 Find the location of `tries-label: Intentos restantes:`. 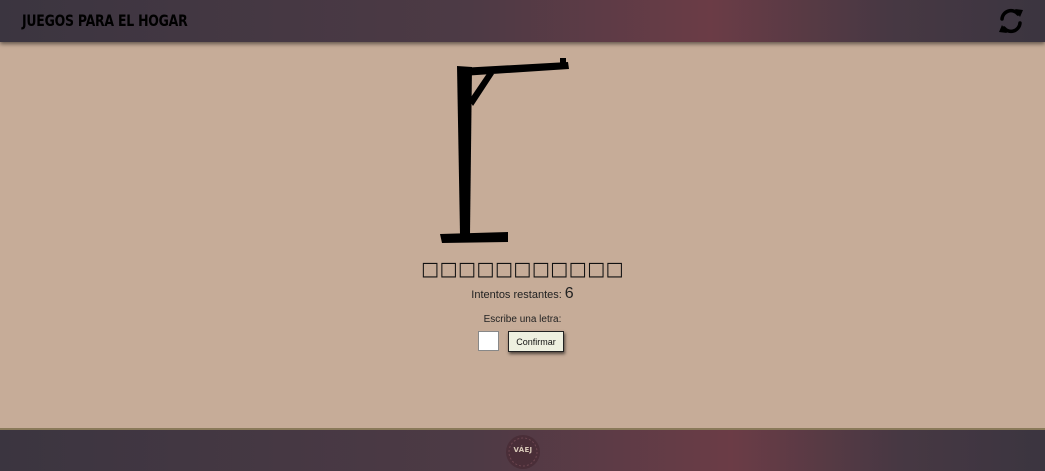

tries-label: Intentos restantes: is located at coordinates (516, 295).